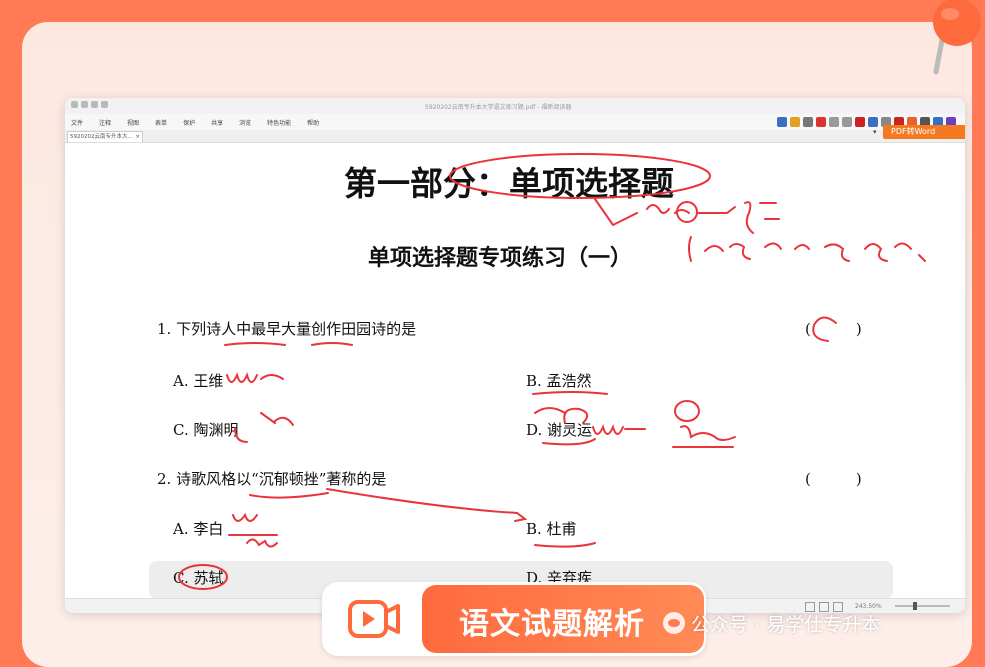 The width and height of the screenshot is (985, 667). I want to click on question-2-option-b: B. 杜甫, so click(551, 529).